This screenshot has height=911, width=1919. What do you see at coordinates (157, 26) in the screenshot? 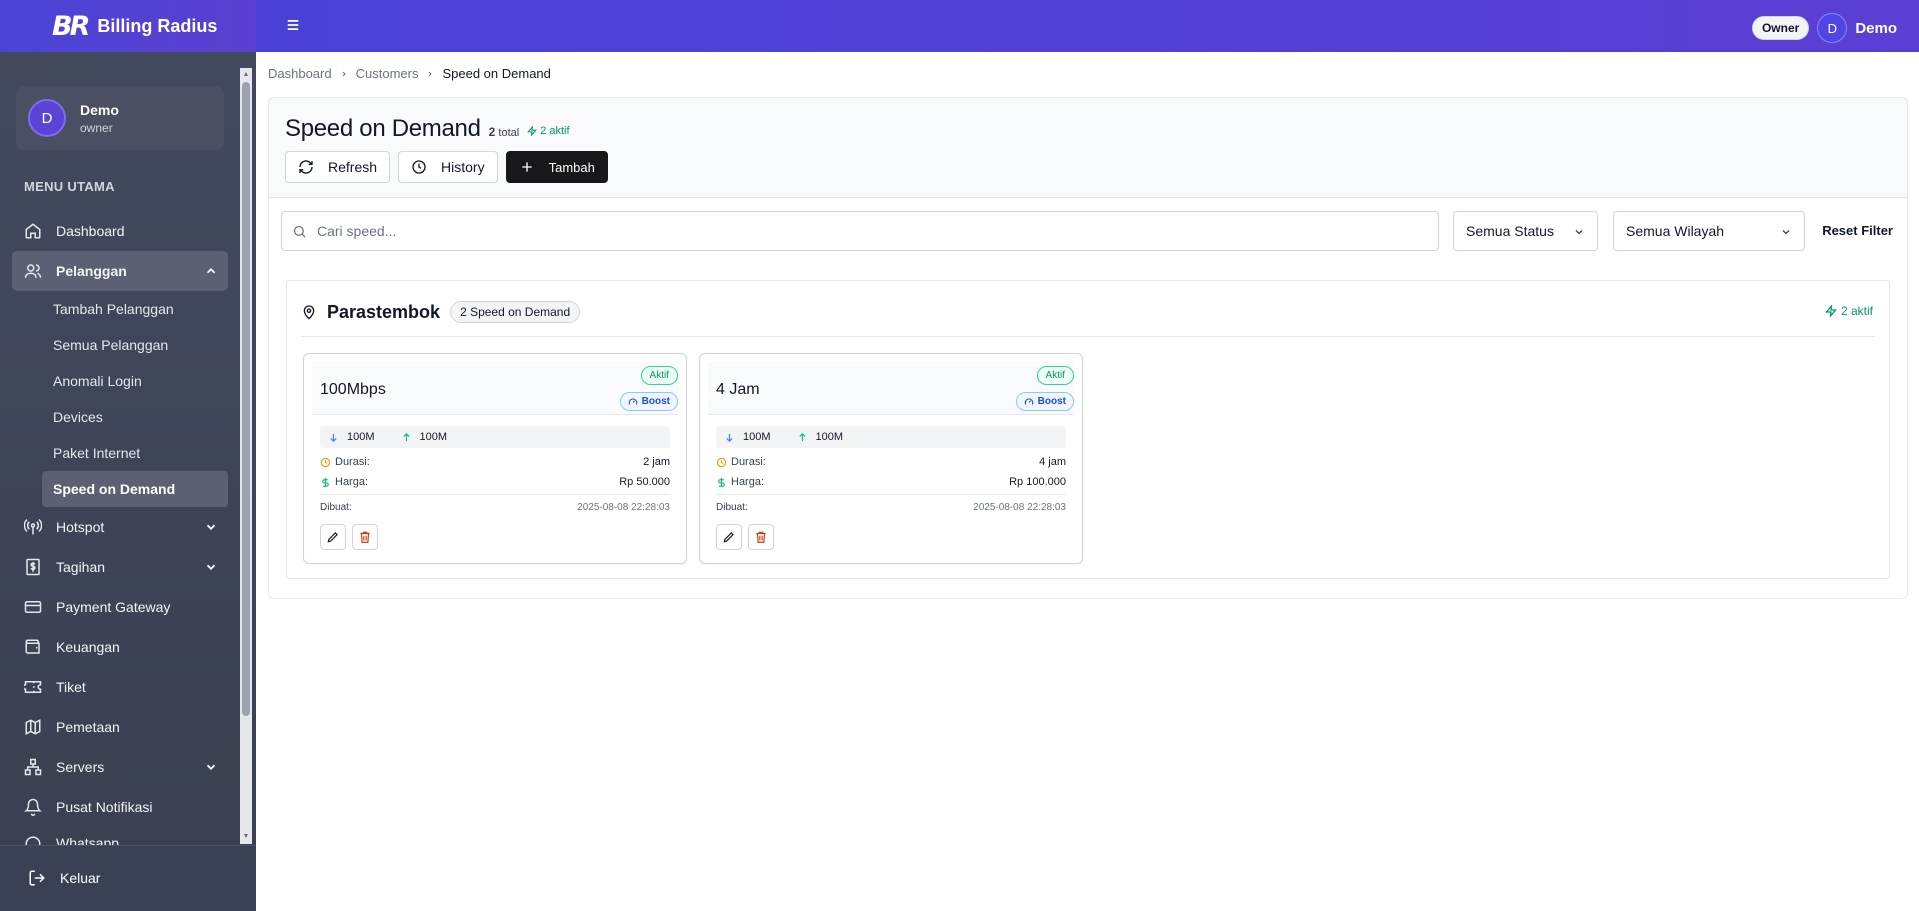
I see `brand-name: Billing Radius` at bounding box center [157, 26].